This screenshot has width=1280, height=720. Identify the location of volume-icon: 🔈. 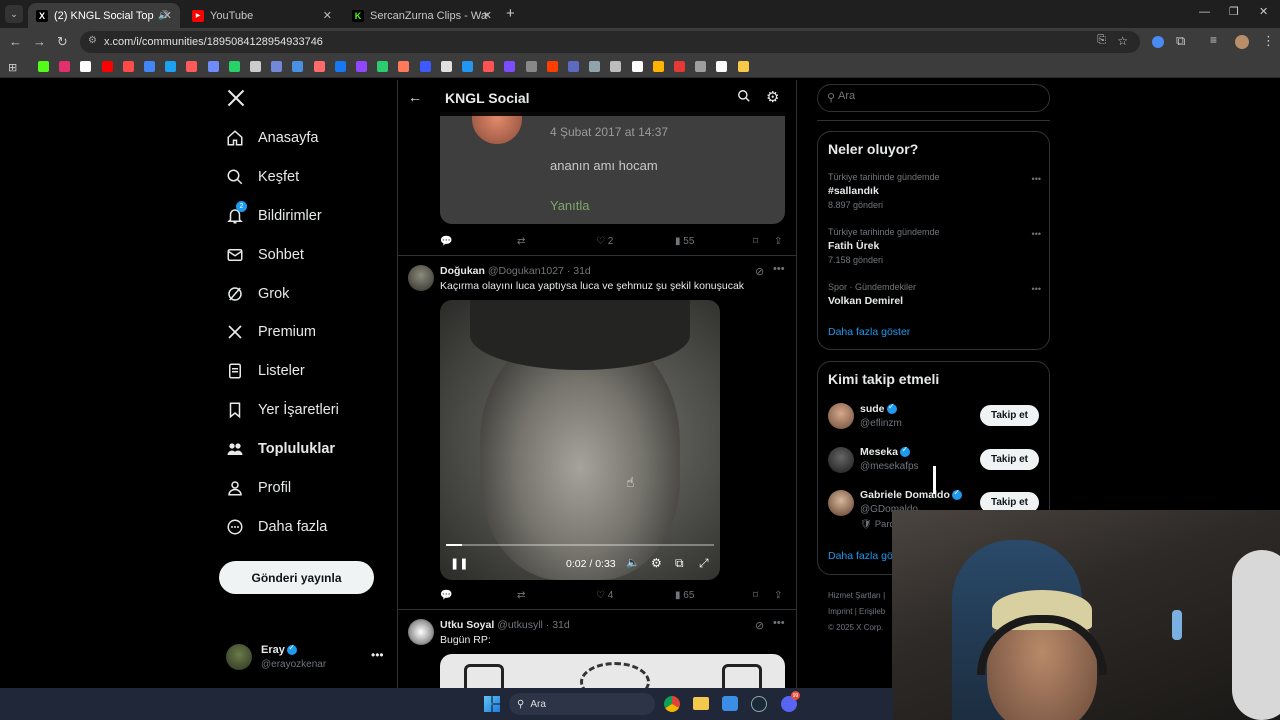
(633, 562).